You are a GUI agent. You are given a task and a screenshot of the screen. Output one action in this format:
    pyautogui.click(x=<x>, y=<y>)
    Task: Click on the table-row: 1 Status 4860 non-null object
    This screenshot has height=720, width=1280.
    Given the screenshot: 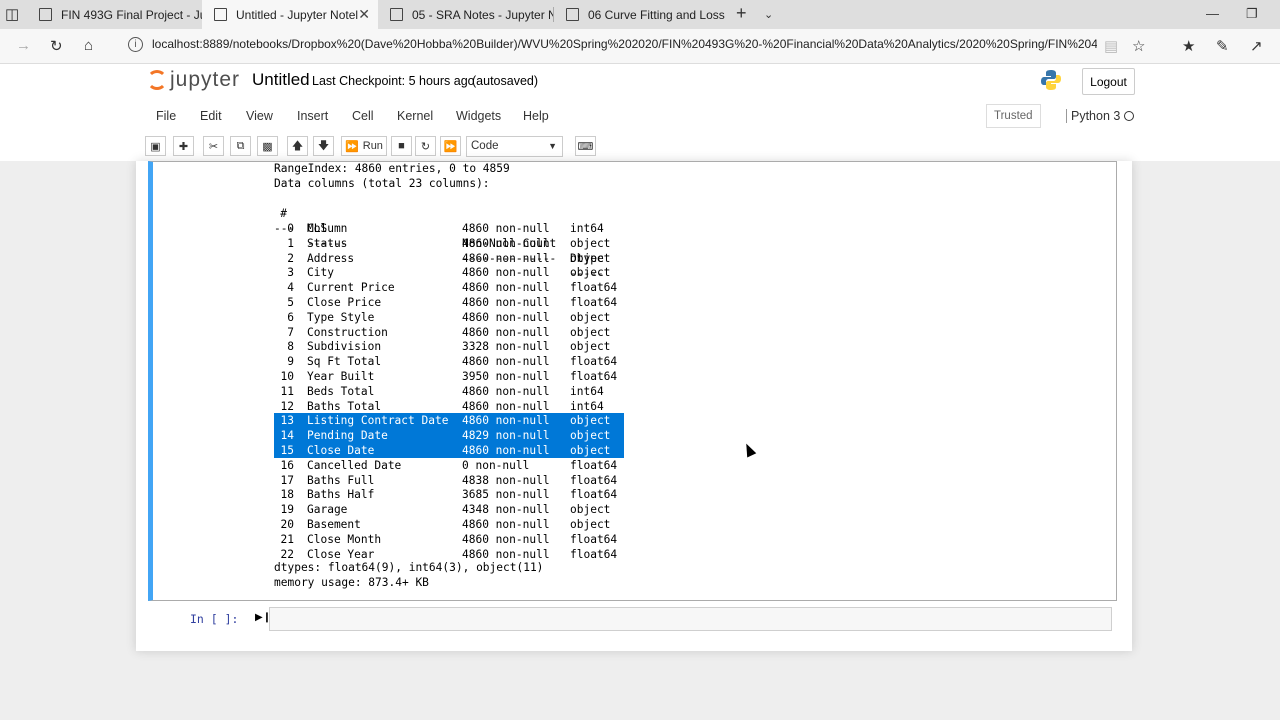 What is the action you would take?
    pyautogui.click(x=449, y=243)
    